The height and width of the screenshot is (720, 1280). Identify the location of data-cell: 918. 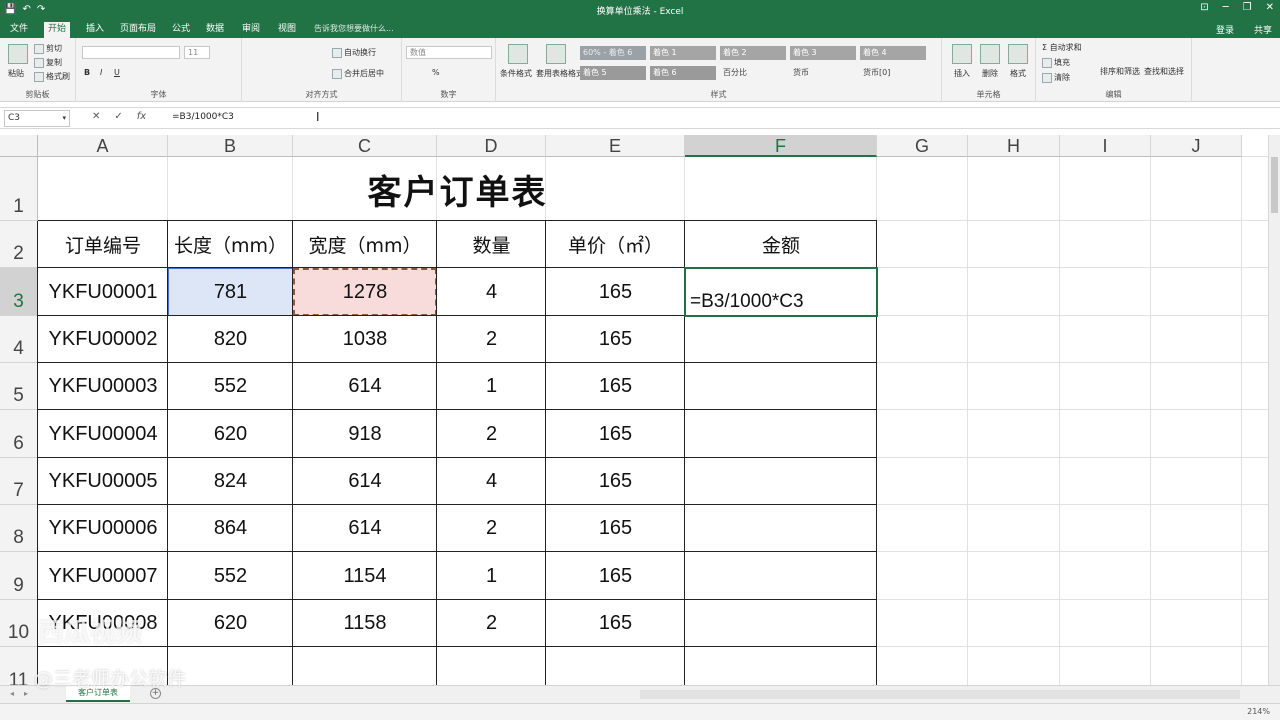
(365, 434).